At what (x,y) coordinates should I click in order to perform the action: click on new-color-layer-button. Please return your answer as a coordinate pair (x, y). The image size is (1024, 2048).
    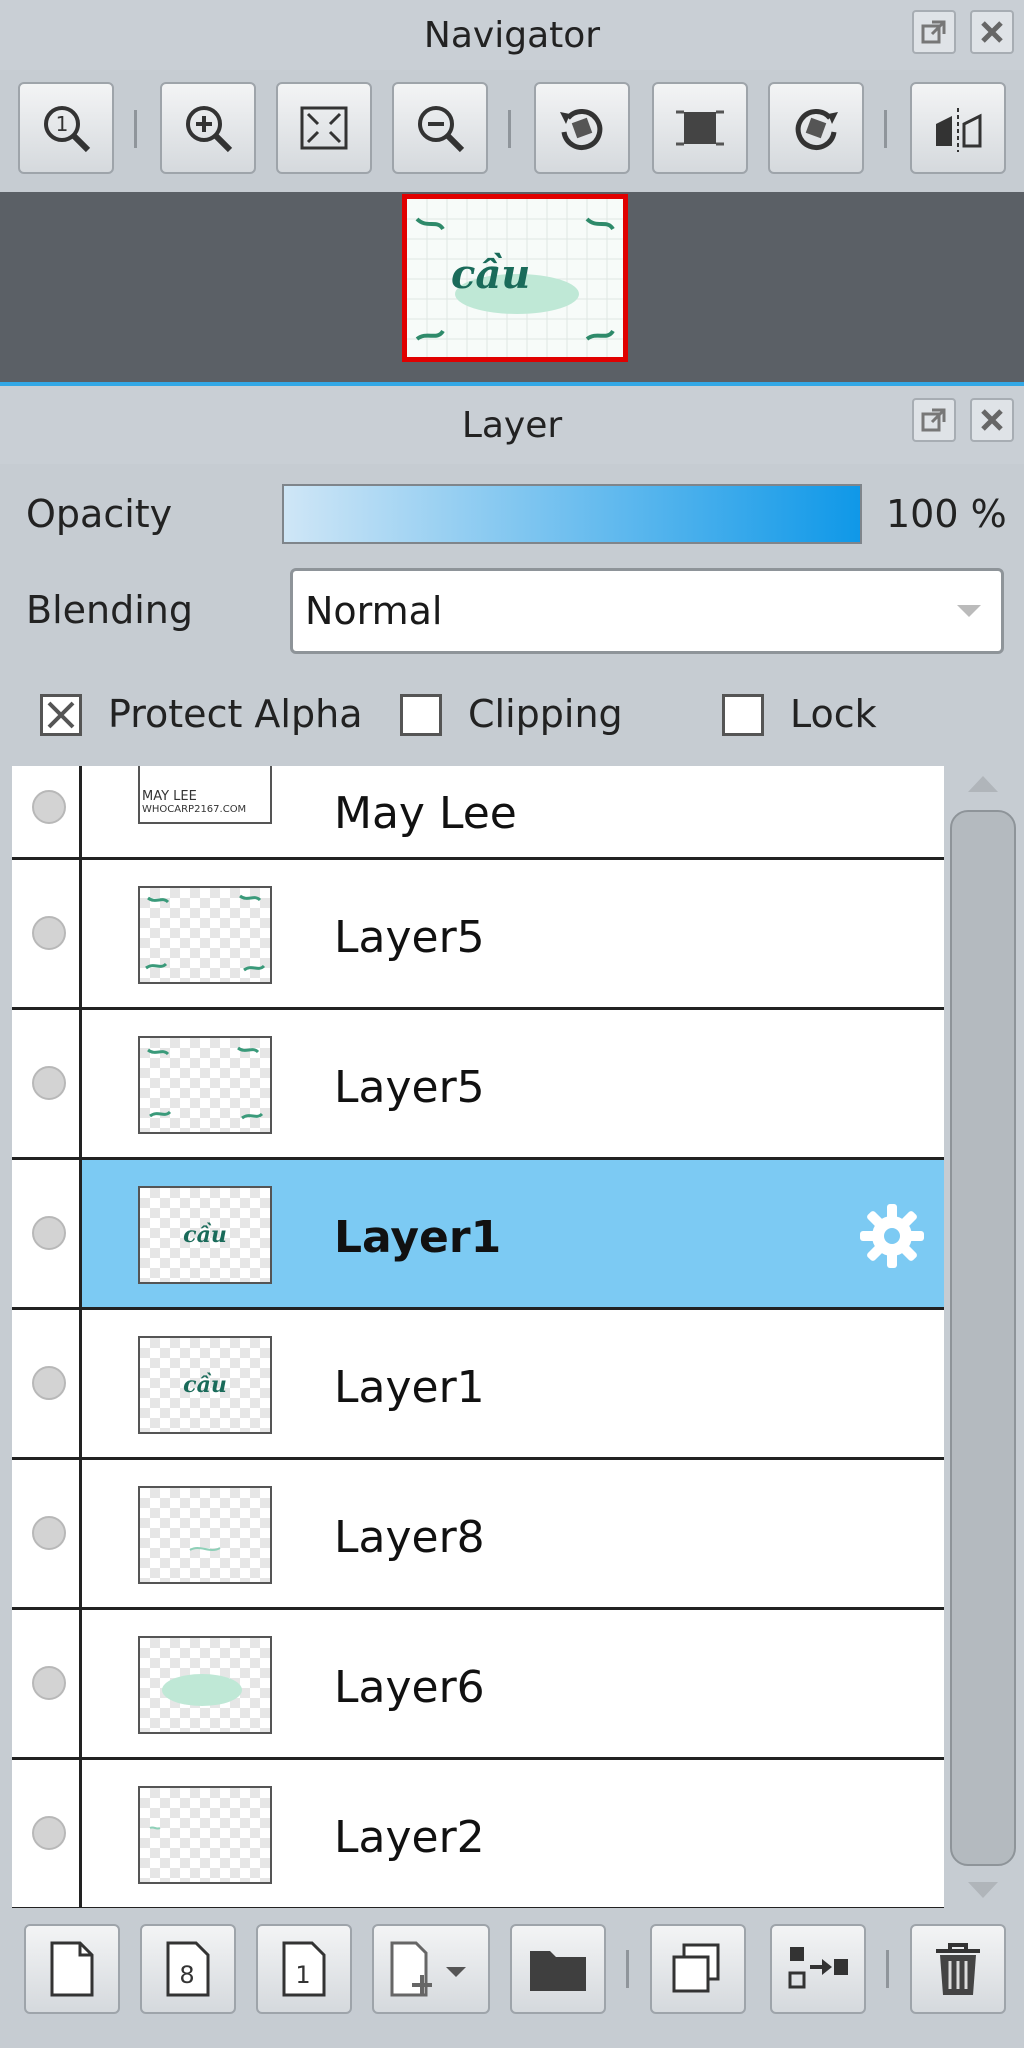
    Looking at the image, I should click on (72, 1969).